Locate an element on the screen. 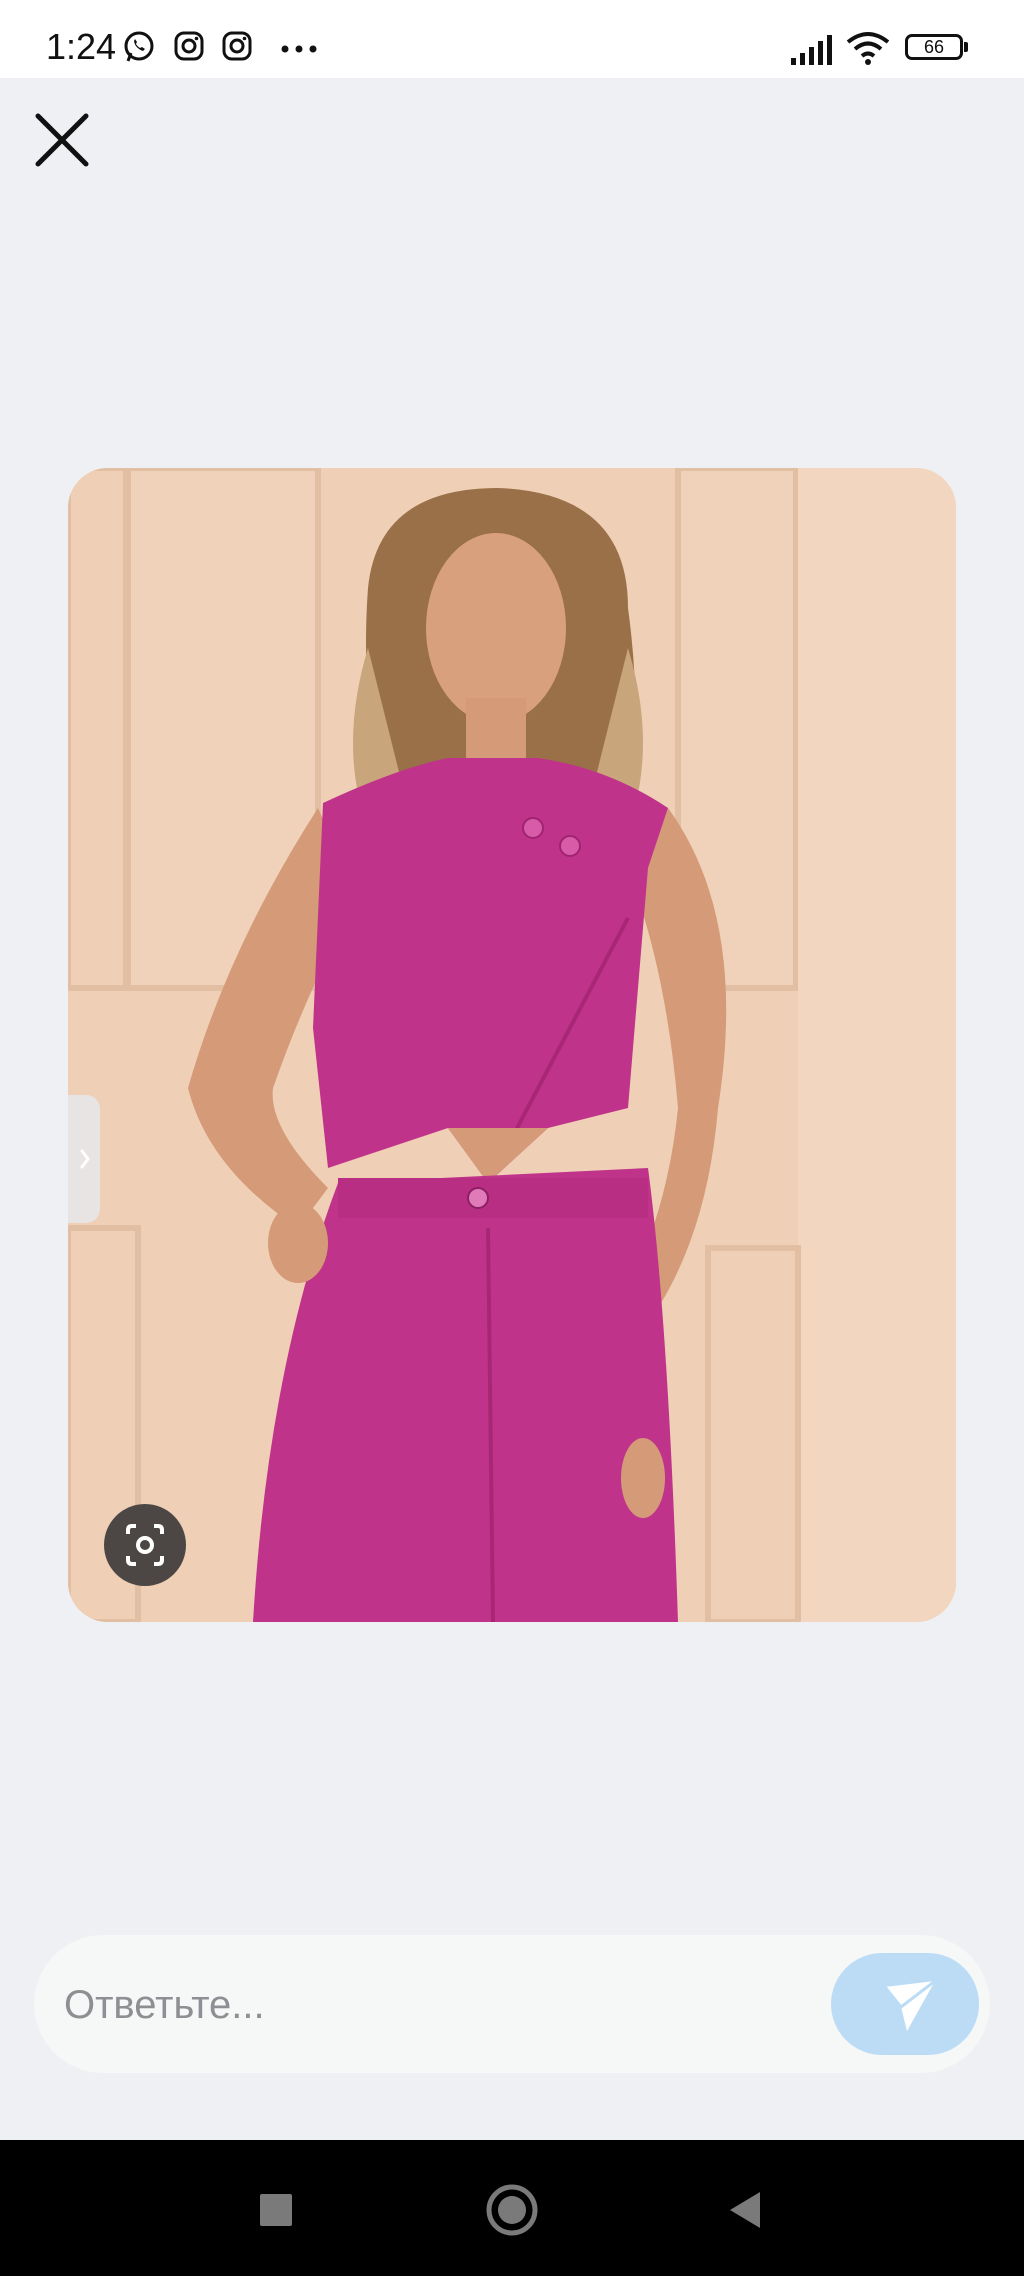 This screenshot has height=2276, width=1024. navigation-bar is located at coordinates (512, 2208).